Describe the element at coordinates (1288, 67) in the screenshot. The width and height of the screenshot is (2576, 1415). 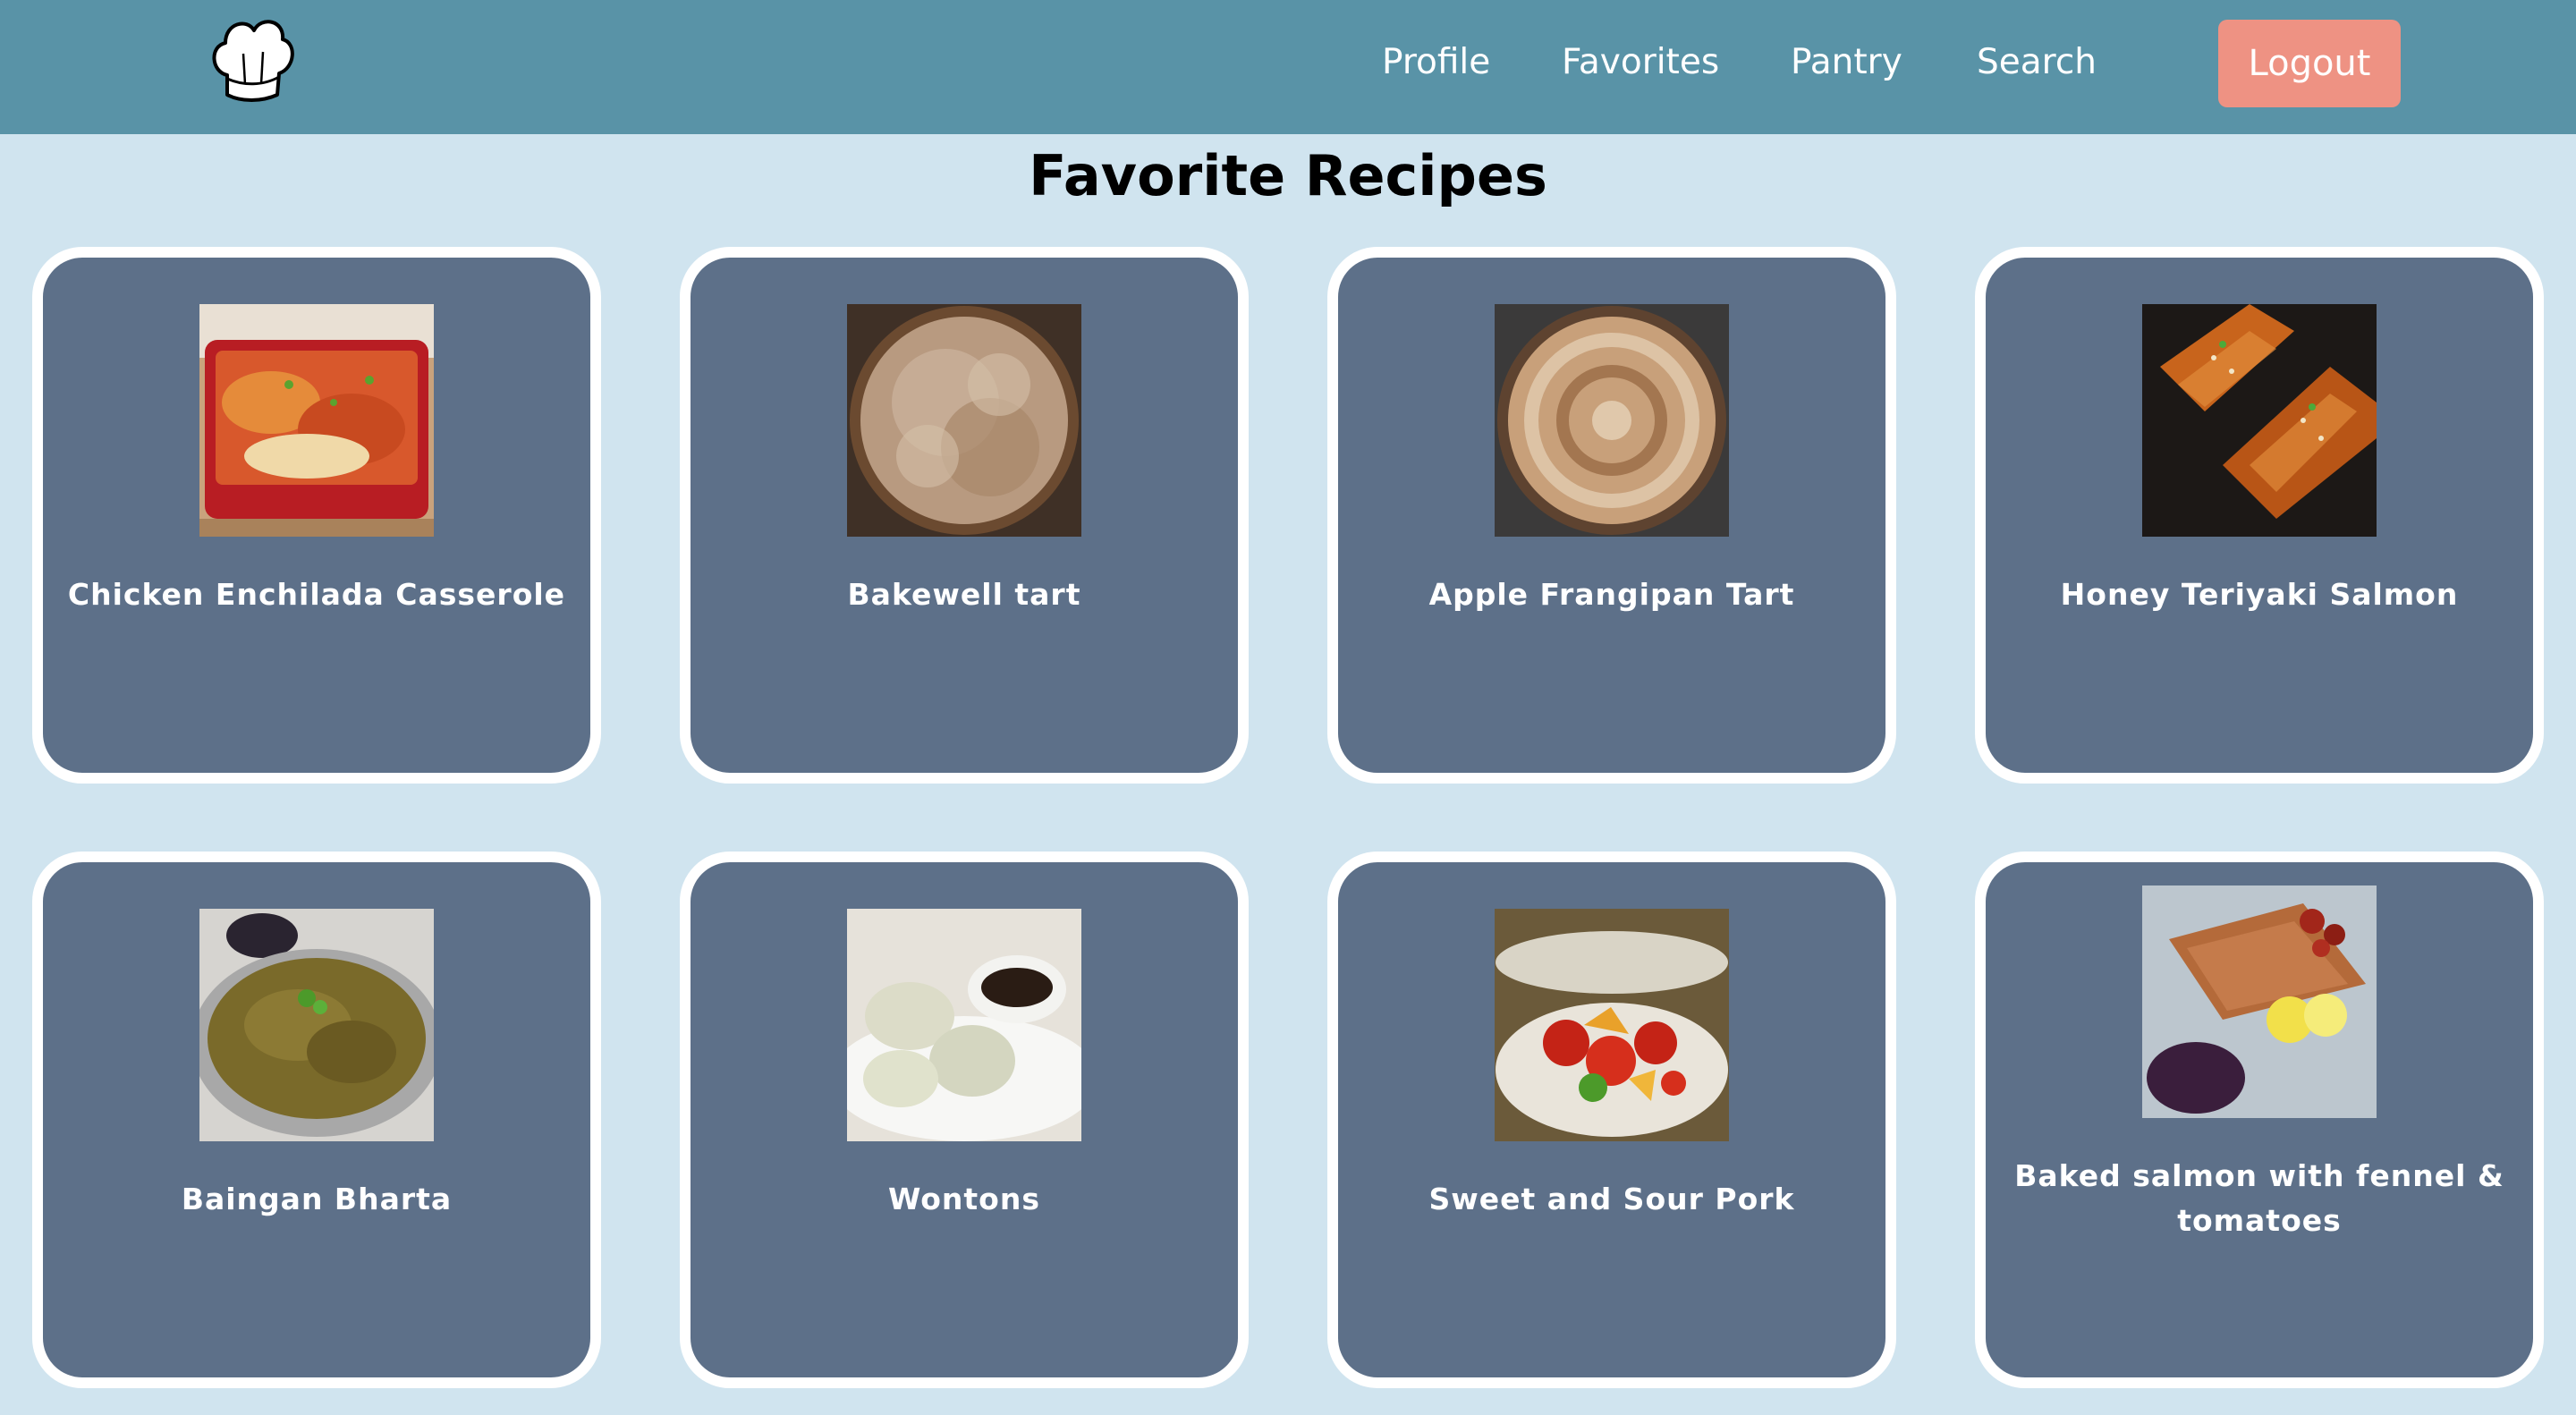
I see `top-navbar: Profile Favorites Pantry Search Logout` at that location.